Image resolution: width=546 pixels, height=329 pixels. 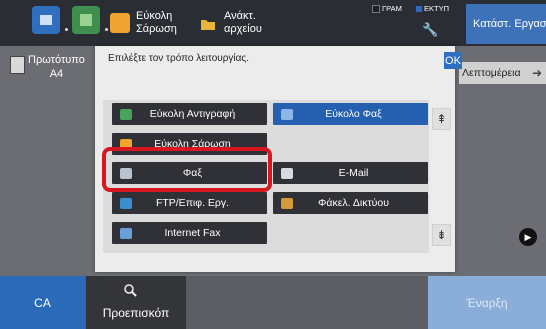 I want to click on easy-copy-icon, so click(x=126, y=114).